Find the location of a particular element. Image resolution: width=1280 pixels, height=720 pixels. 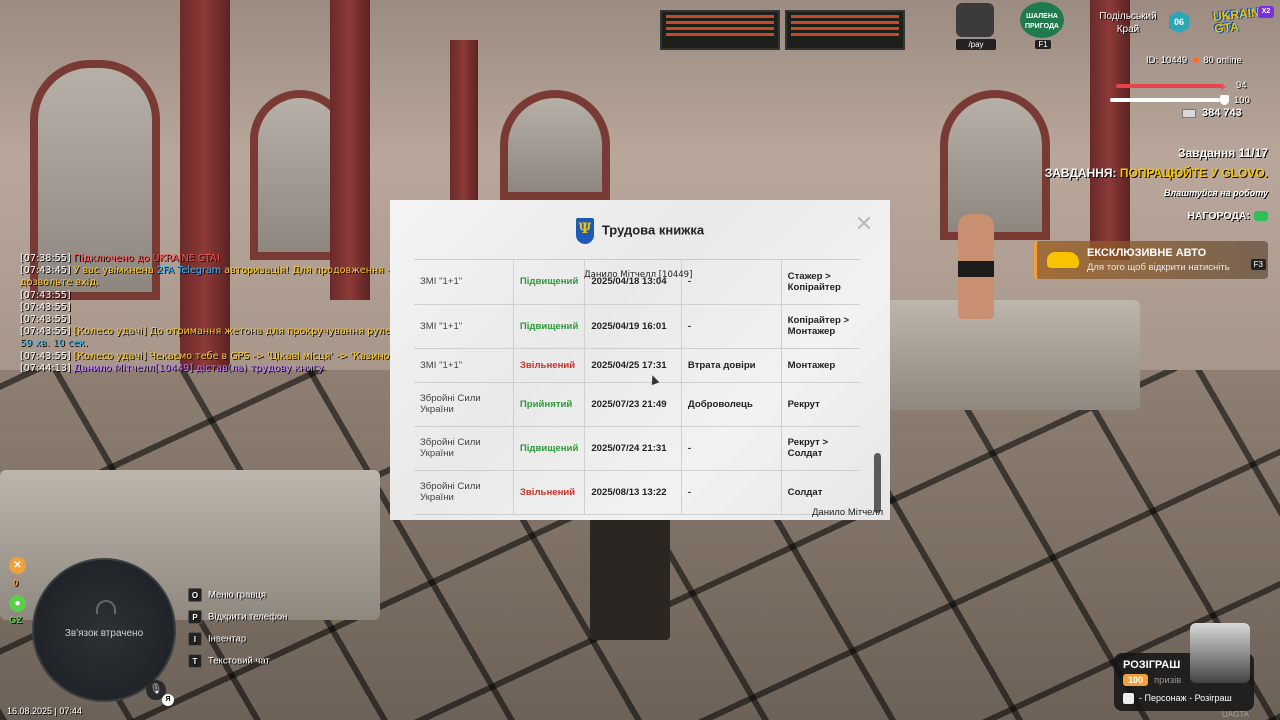

cash-reward-icon is located at coordinates (1261, 216).